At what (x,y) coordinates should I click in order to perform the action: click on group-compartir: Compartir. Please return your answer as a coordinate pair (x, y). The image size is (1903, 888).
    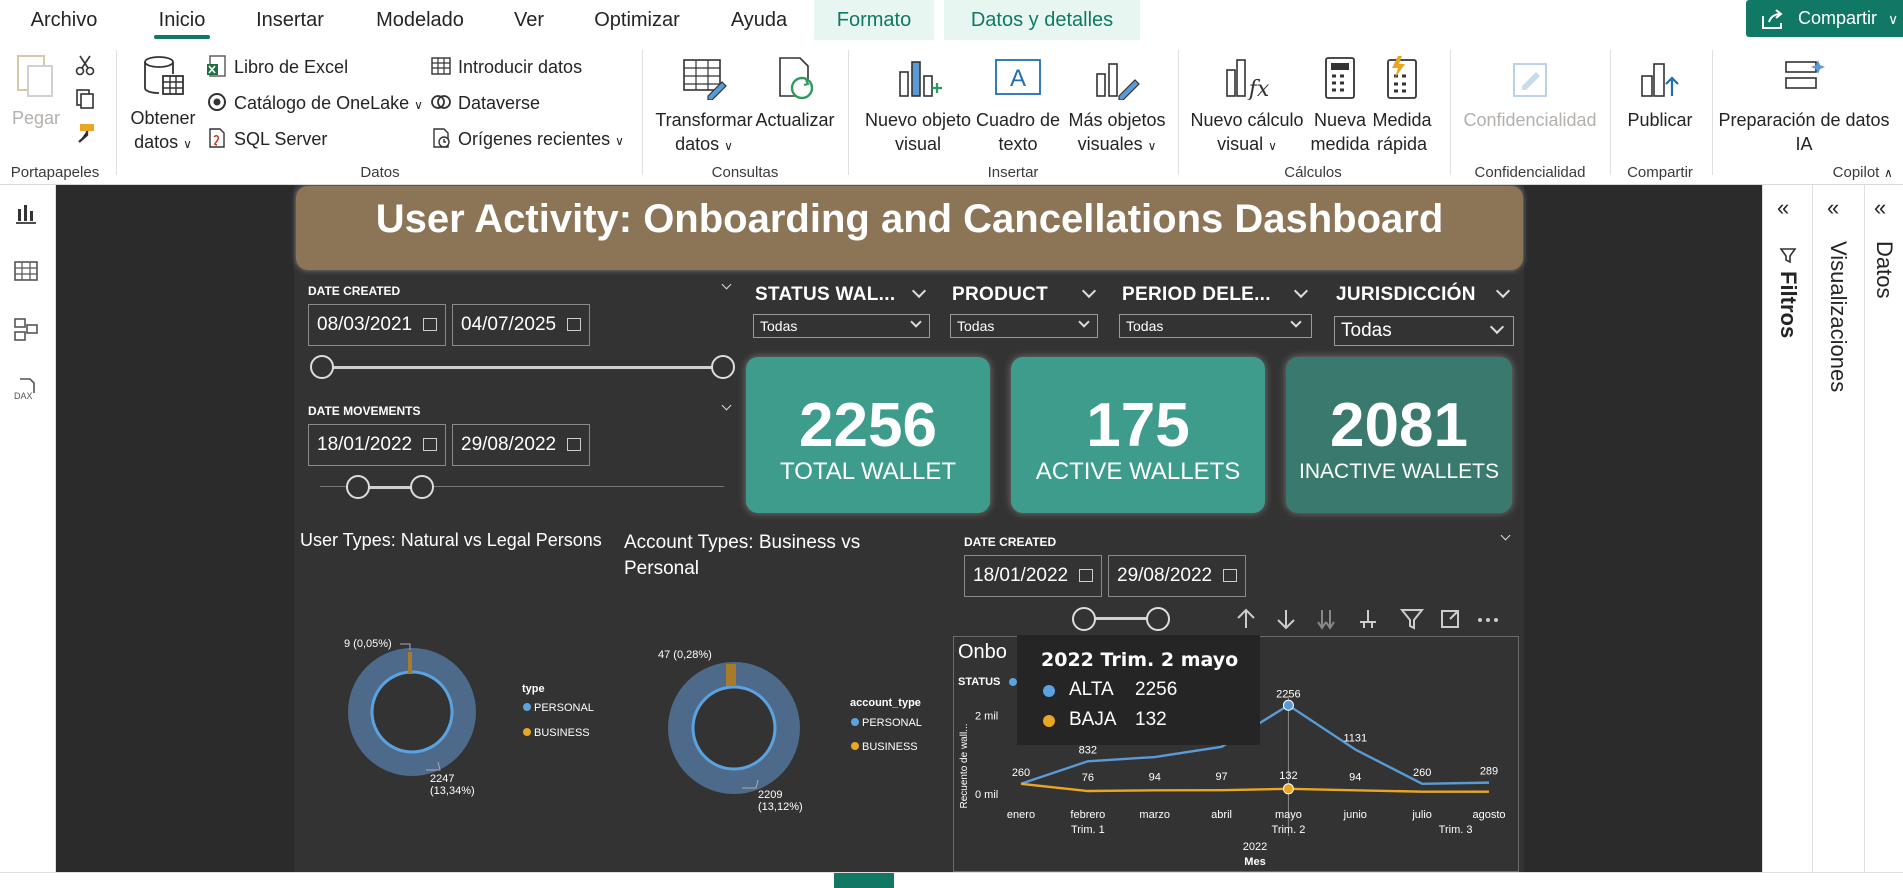
    Looking at the image, I should click on (1660, 172).